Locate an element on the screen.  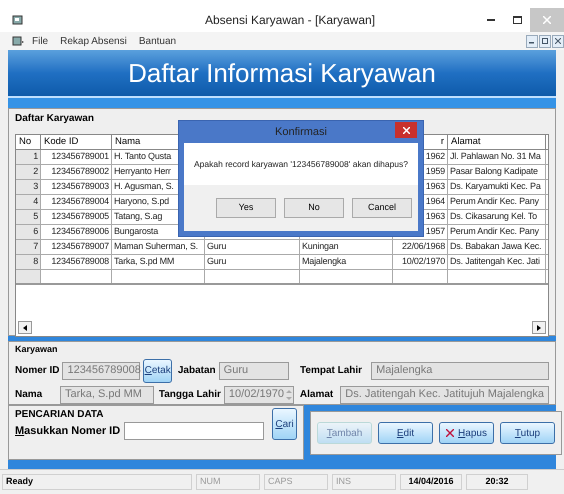
table-cell: 123456789003 is located at coordinates (76, 187).